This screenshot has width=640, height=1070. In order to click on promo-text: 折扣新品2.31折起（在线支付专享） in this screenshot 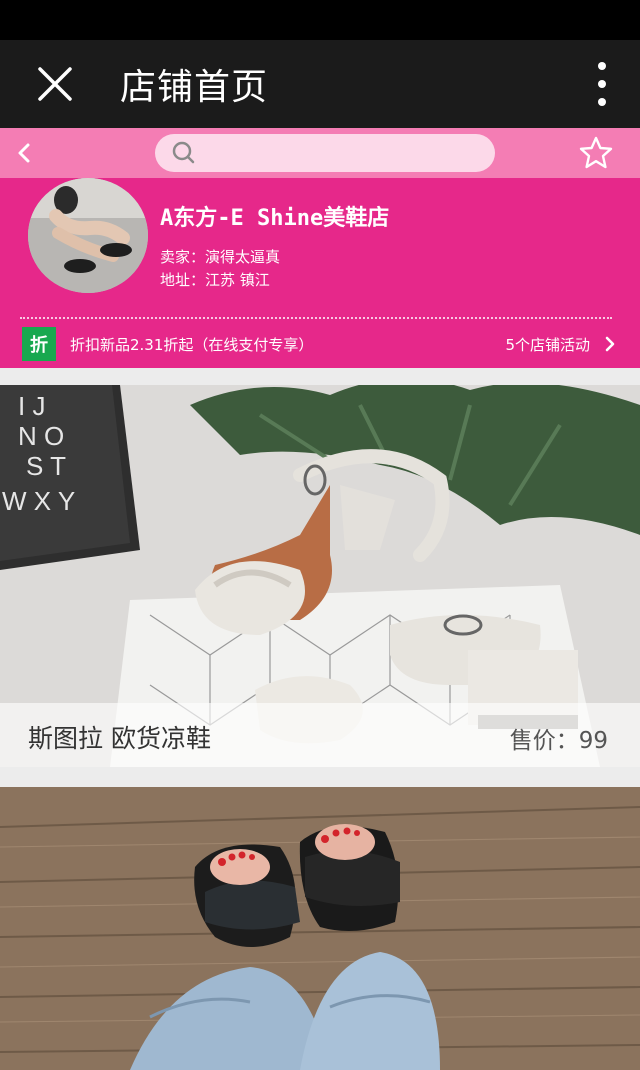, I will do `click(192, 344)`.